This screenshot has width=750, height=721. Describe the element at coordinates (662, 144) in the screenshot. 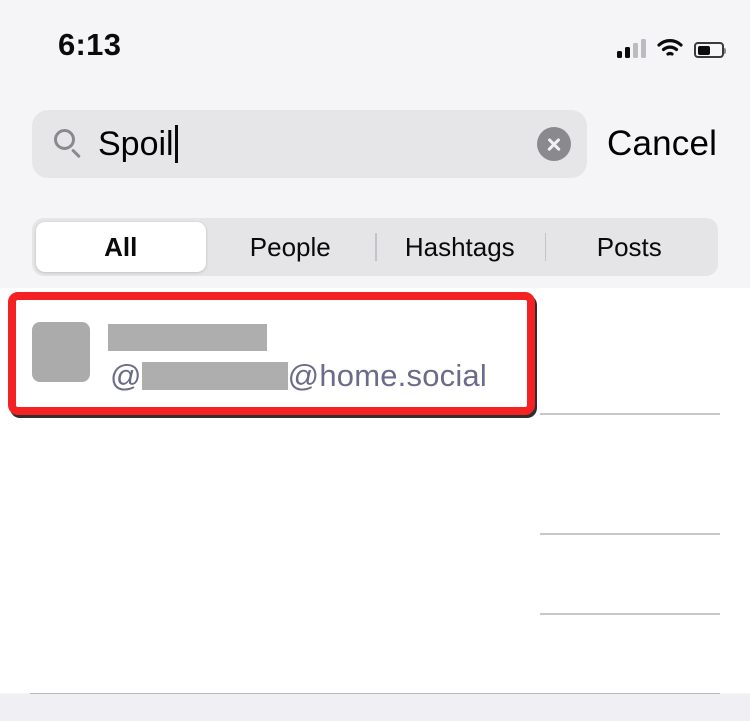

I see `cancel-button: Cancel` at that location.